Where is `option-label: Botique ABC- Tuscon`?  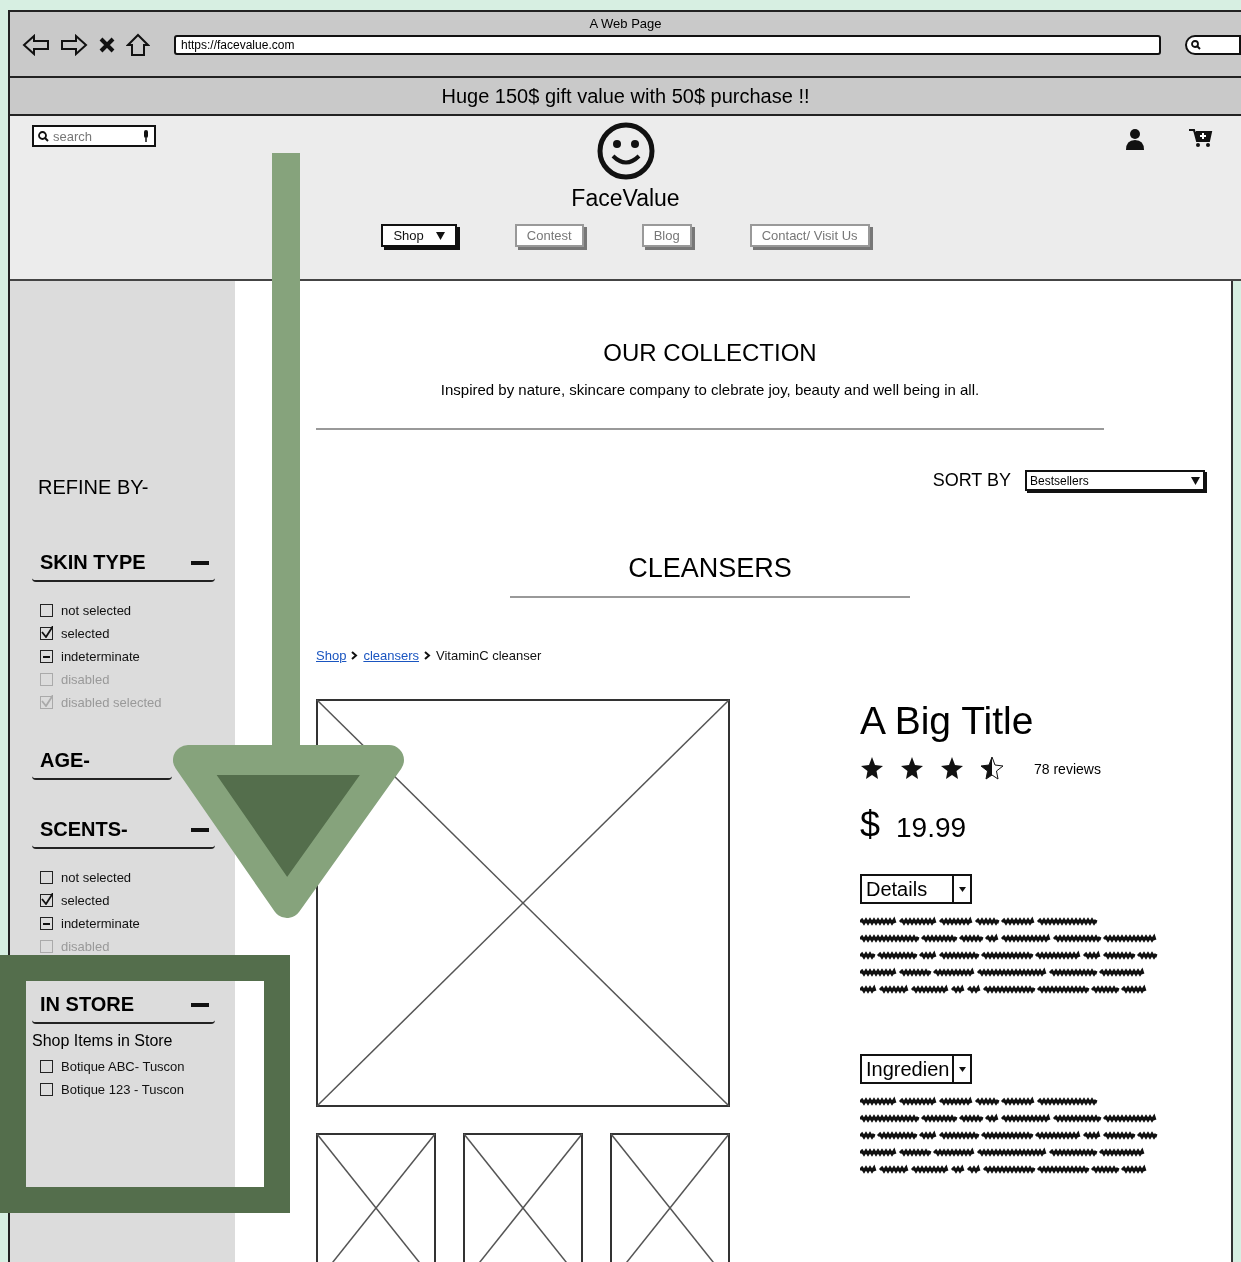
option-label: Botique ABC- Tuscon is located at coordinates (123, 1066).